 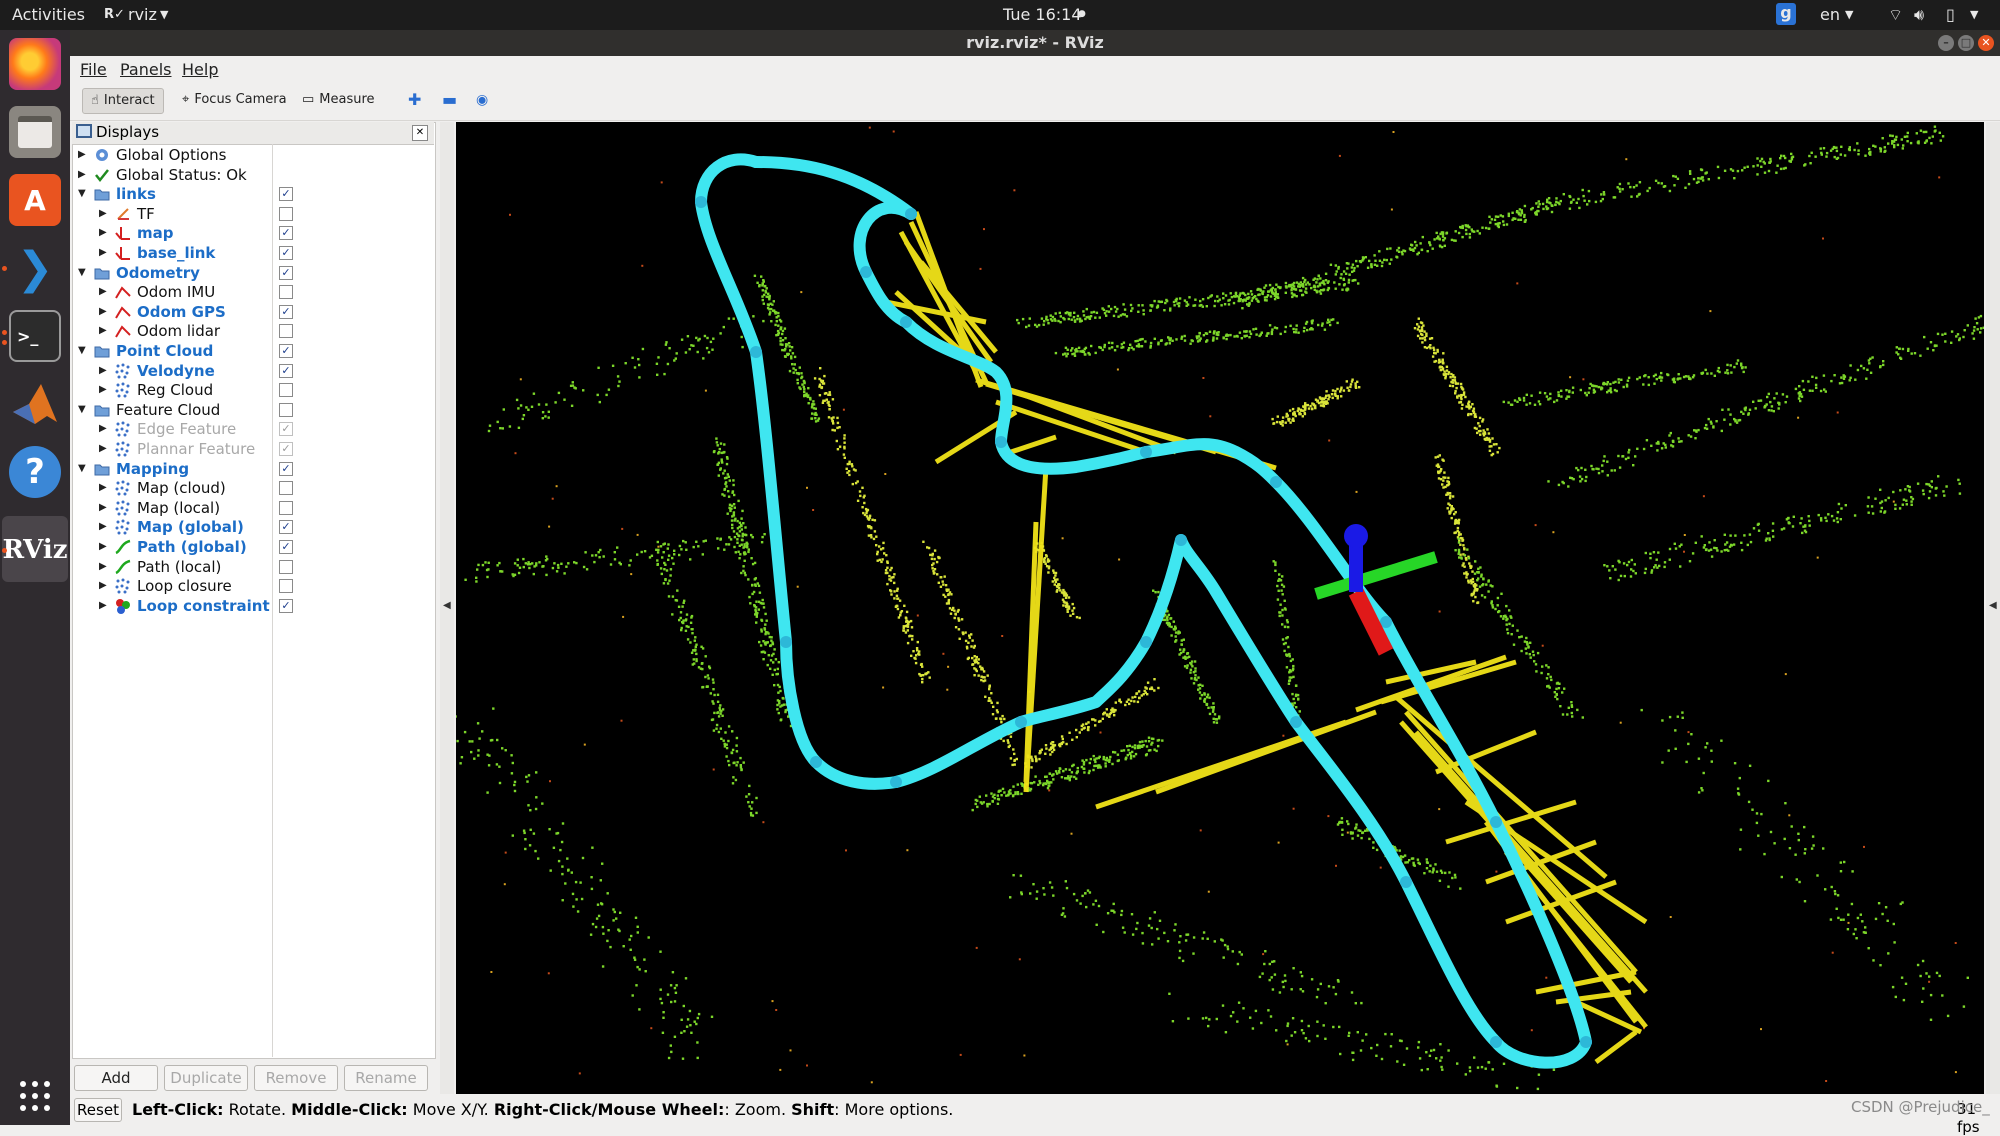 I want to click on display-item: ▶ Plannar Feature ✓, so click(x=252, y=449).